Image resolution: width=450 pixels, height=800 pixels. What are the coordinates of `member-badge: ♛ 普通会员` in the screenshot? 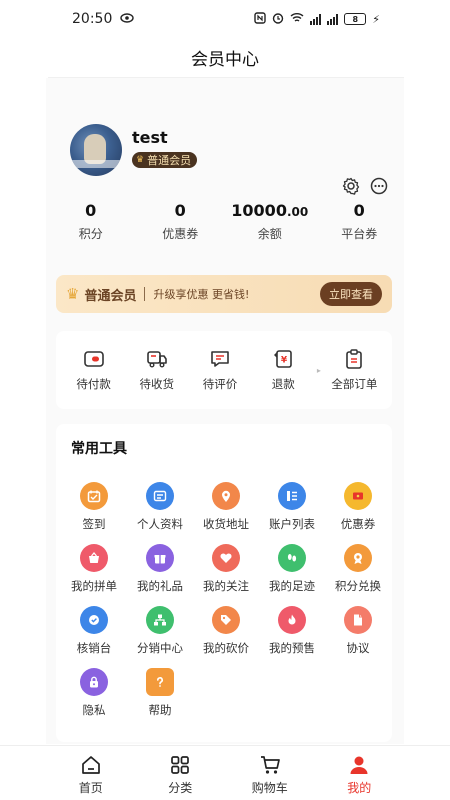 It's located at (165, 160).